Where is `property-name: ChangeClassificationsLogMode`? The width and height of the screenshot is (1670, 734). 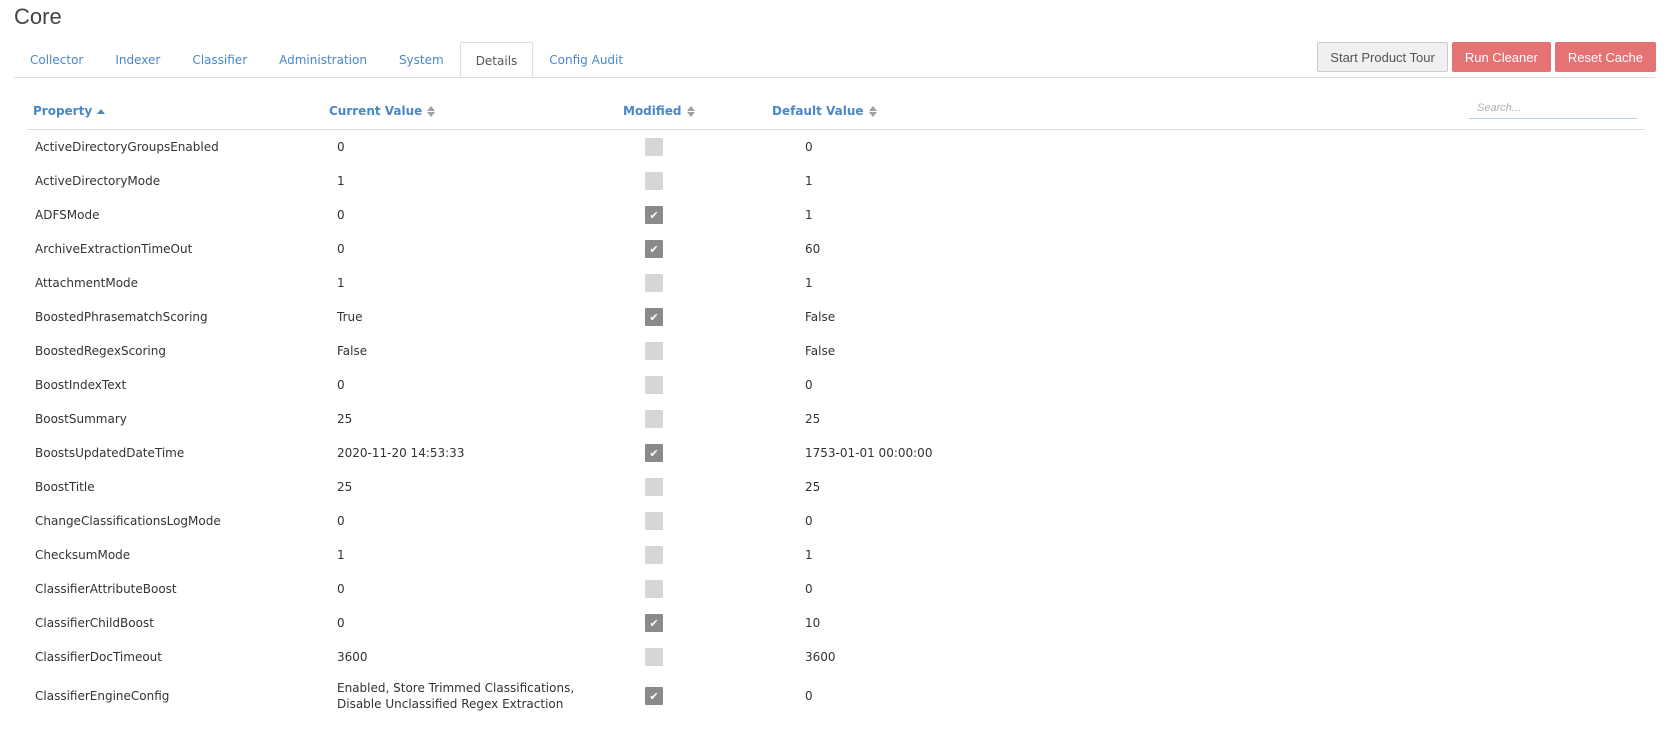 property-name: ChangeClassificationsLogMode is located at coordinates (128, 521).